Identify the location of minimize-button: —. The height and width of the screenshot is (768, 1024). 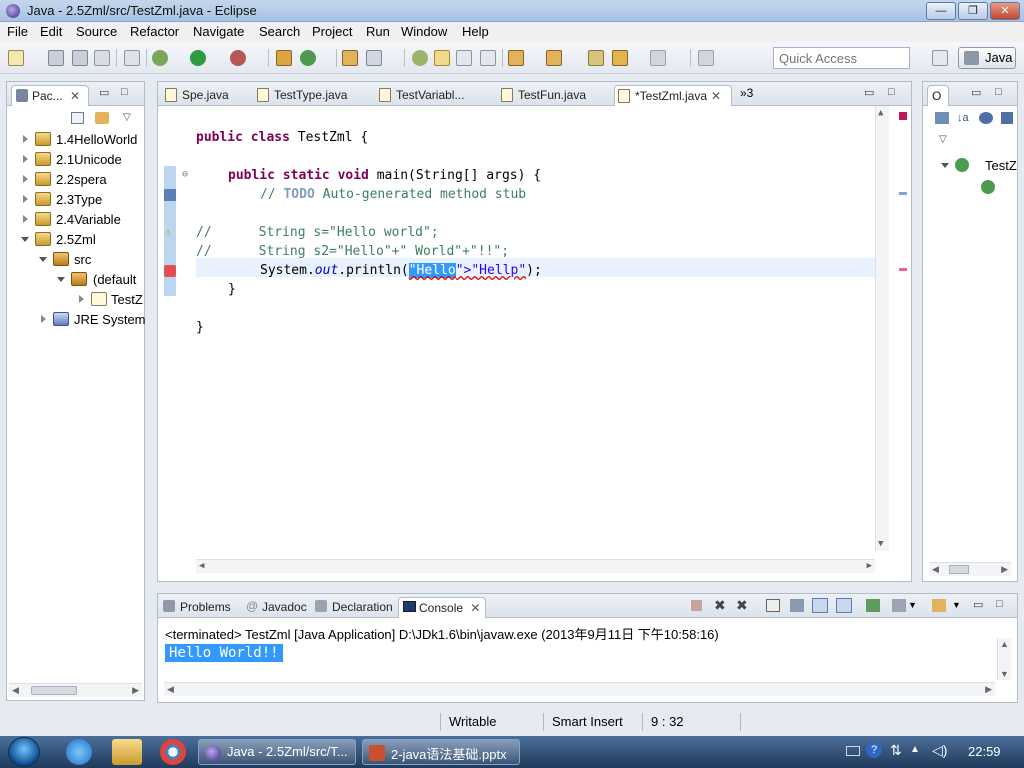
(941, 11).